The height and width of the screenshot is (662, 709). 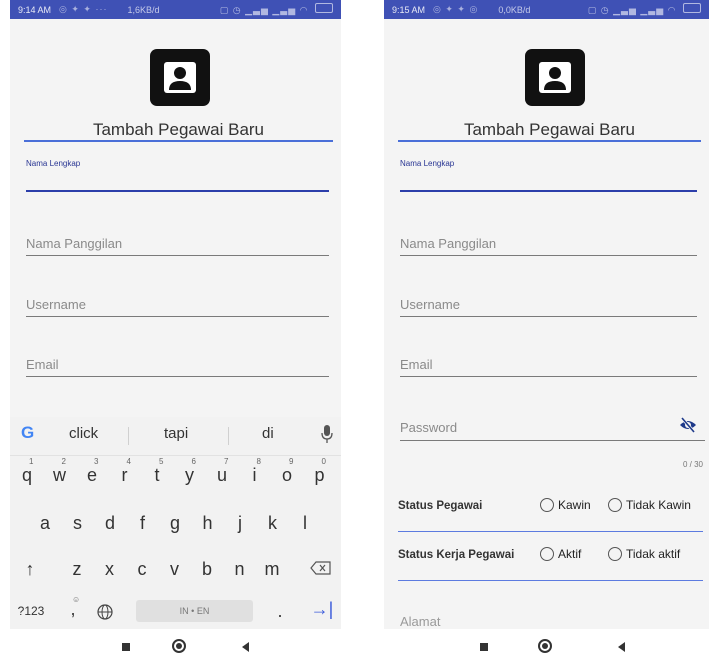 I want to click on suggestion-3: di, so click(x=268, y=433).